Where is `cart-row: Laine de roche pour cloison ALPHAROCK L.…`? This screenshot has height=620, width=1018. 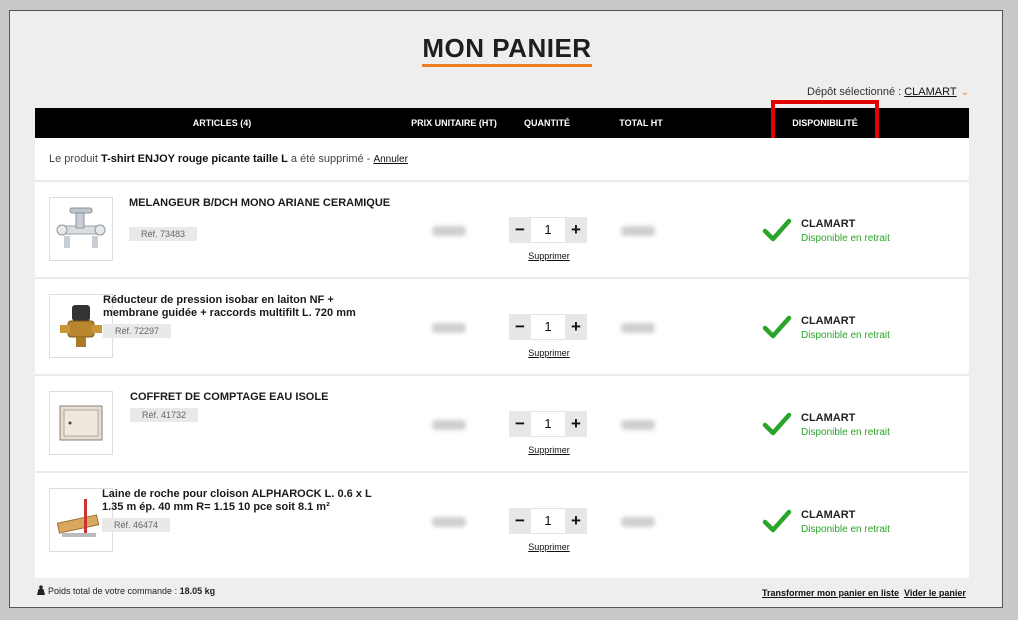 cart-row: Laine de roche pour cloison ALPHAROCK L.… is located at coordinates (502, 520).